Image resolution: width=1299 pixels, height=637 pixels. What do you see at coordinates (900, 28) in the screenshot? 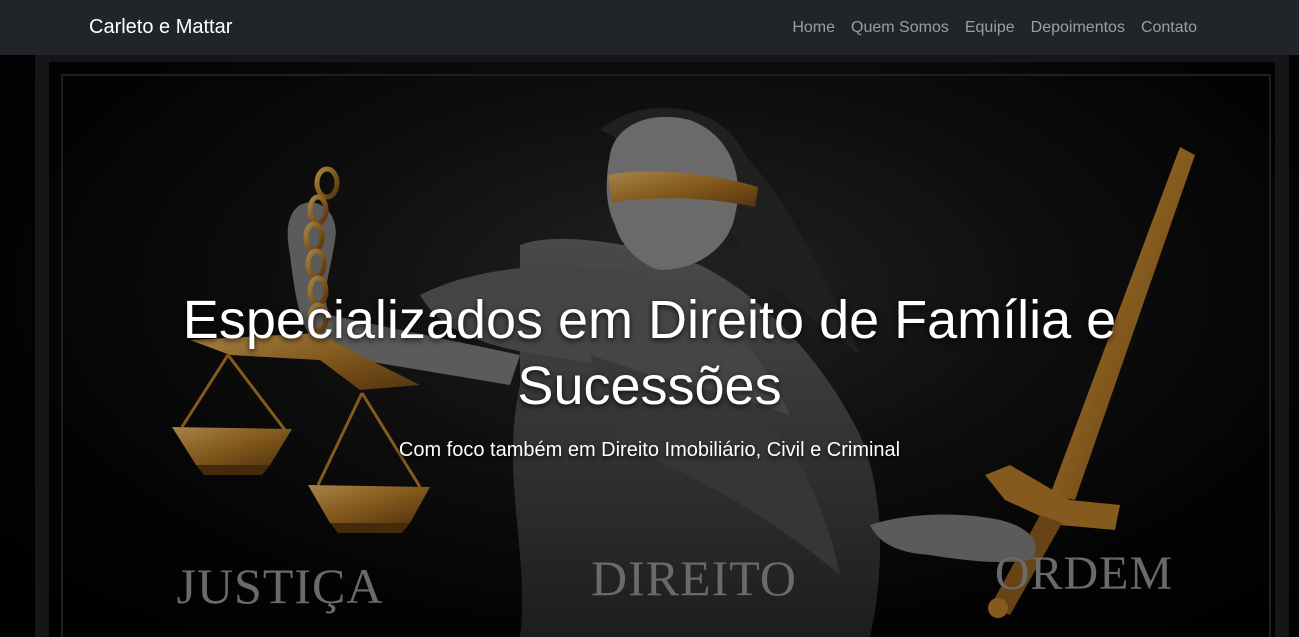
I see `nav-link-quem-somos: Quem Somos` at bounding box center [900, 28].